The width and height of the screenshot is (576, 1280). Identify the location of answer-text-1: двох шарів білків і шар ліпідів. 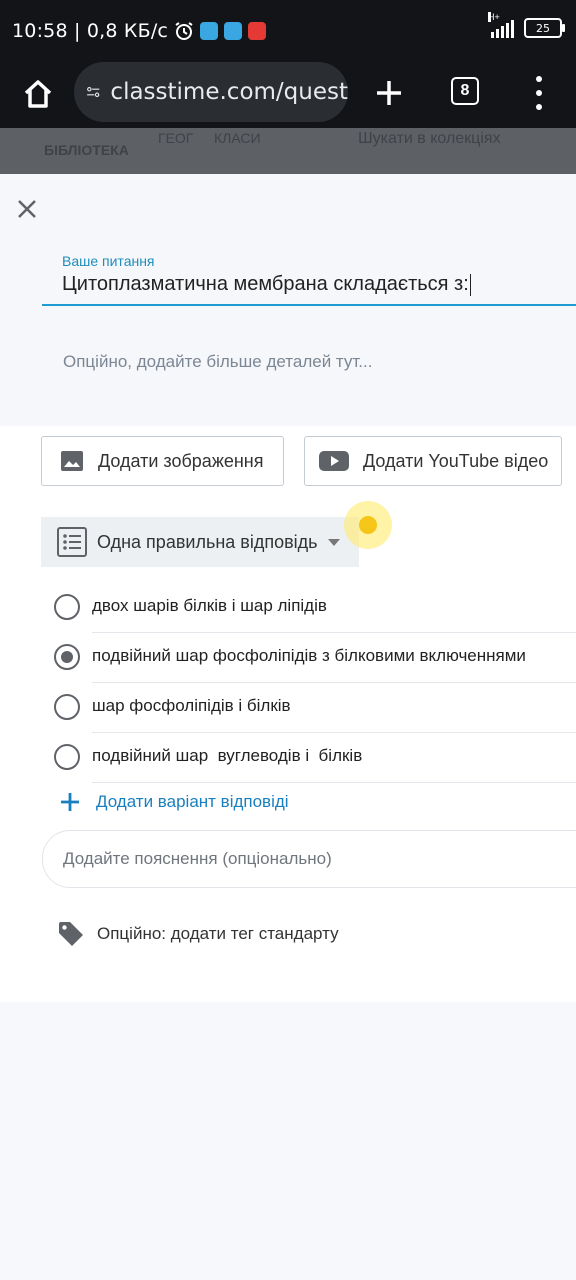
(209, 606).